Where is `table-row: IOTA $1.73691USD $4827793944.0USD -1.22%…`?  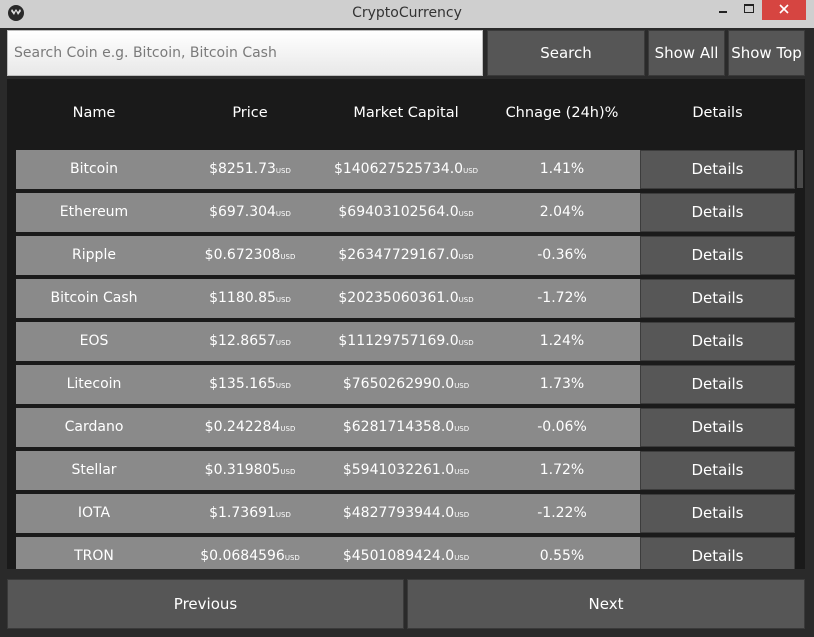
table-row: IOTA $1.73691USD $4827793944.0USD -1.22%… is located at coordinates (405, 513).